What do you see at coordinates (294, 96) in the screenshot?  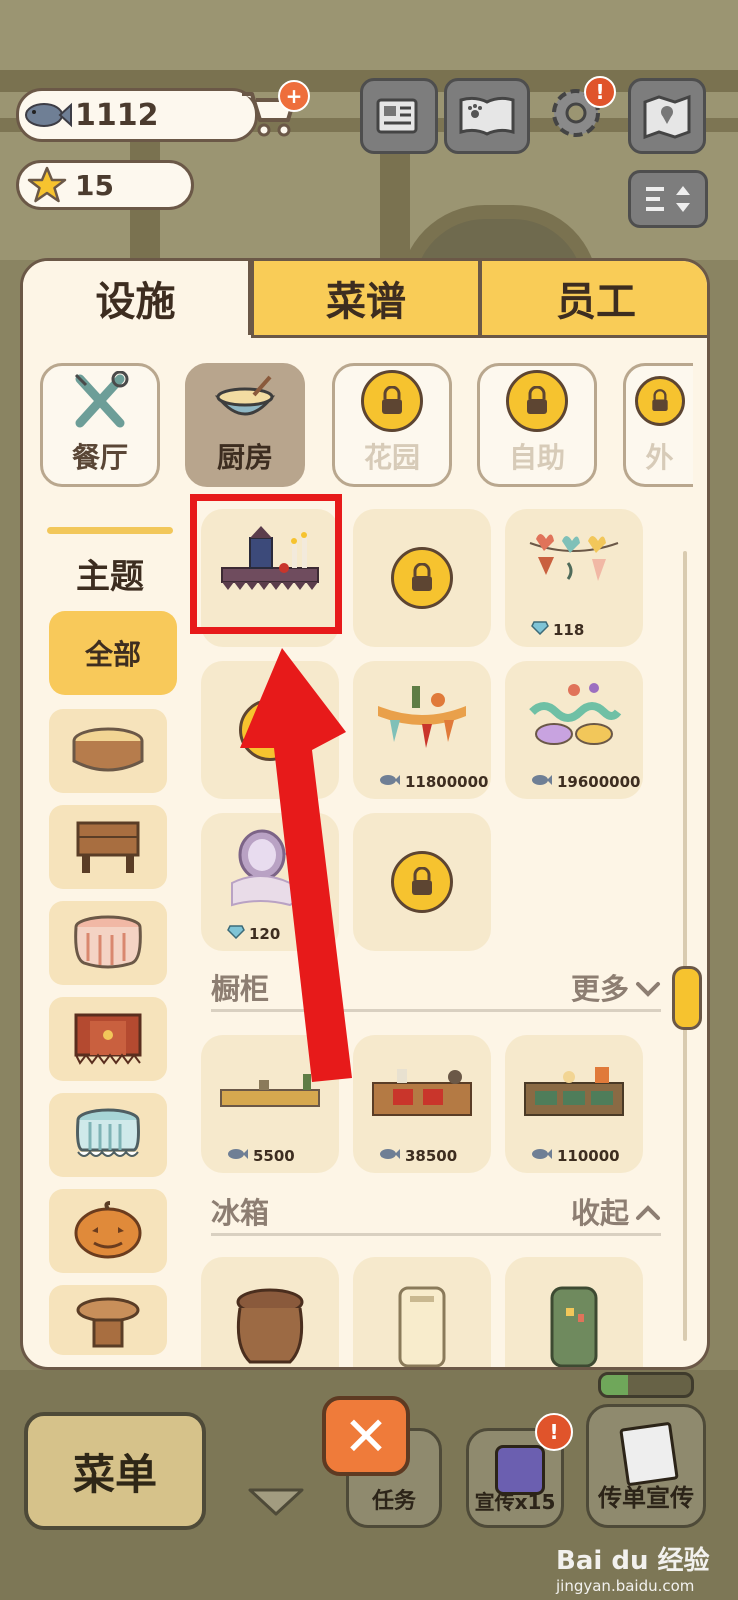 I see `plus-icon: +` at bounding box center [294, 96].